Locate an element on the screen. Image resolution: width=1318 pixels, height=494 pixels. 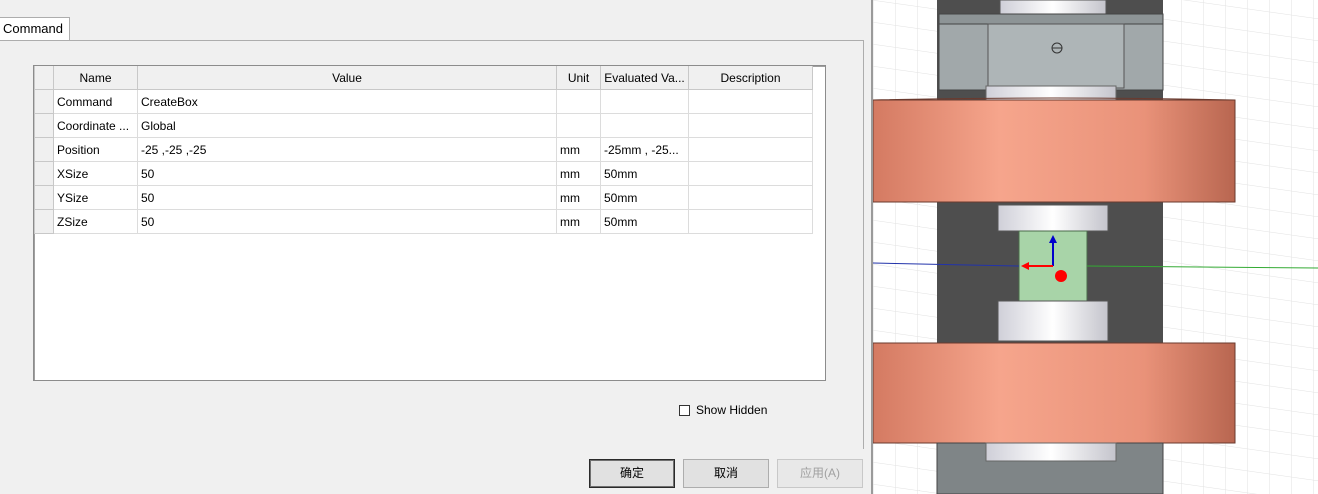
table-row: YSize 50 mm 50mm is located at coordinates (423, 197).